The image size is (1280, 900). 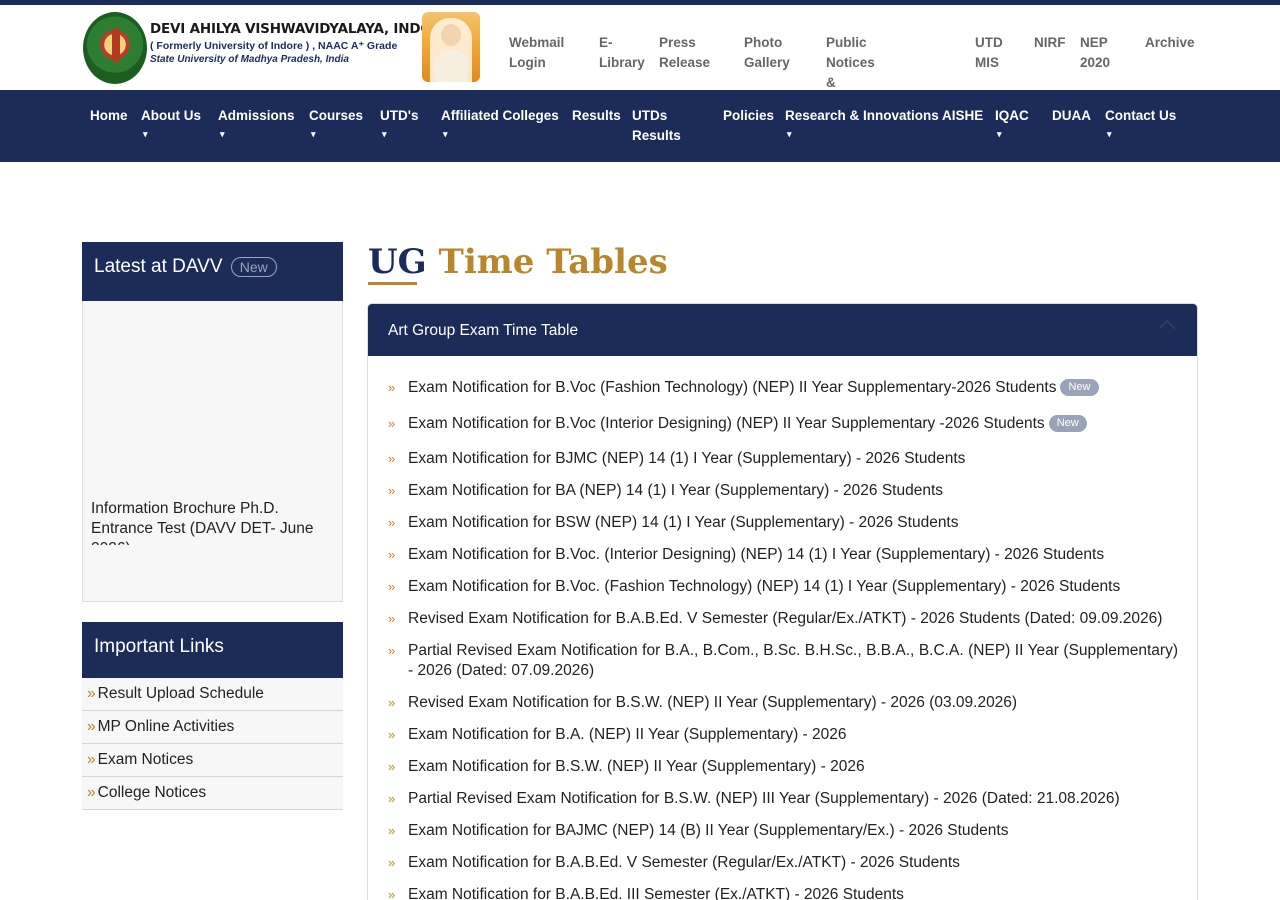 I want to click on nav-item: Home, so click(x=109, y=116).